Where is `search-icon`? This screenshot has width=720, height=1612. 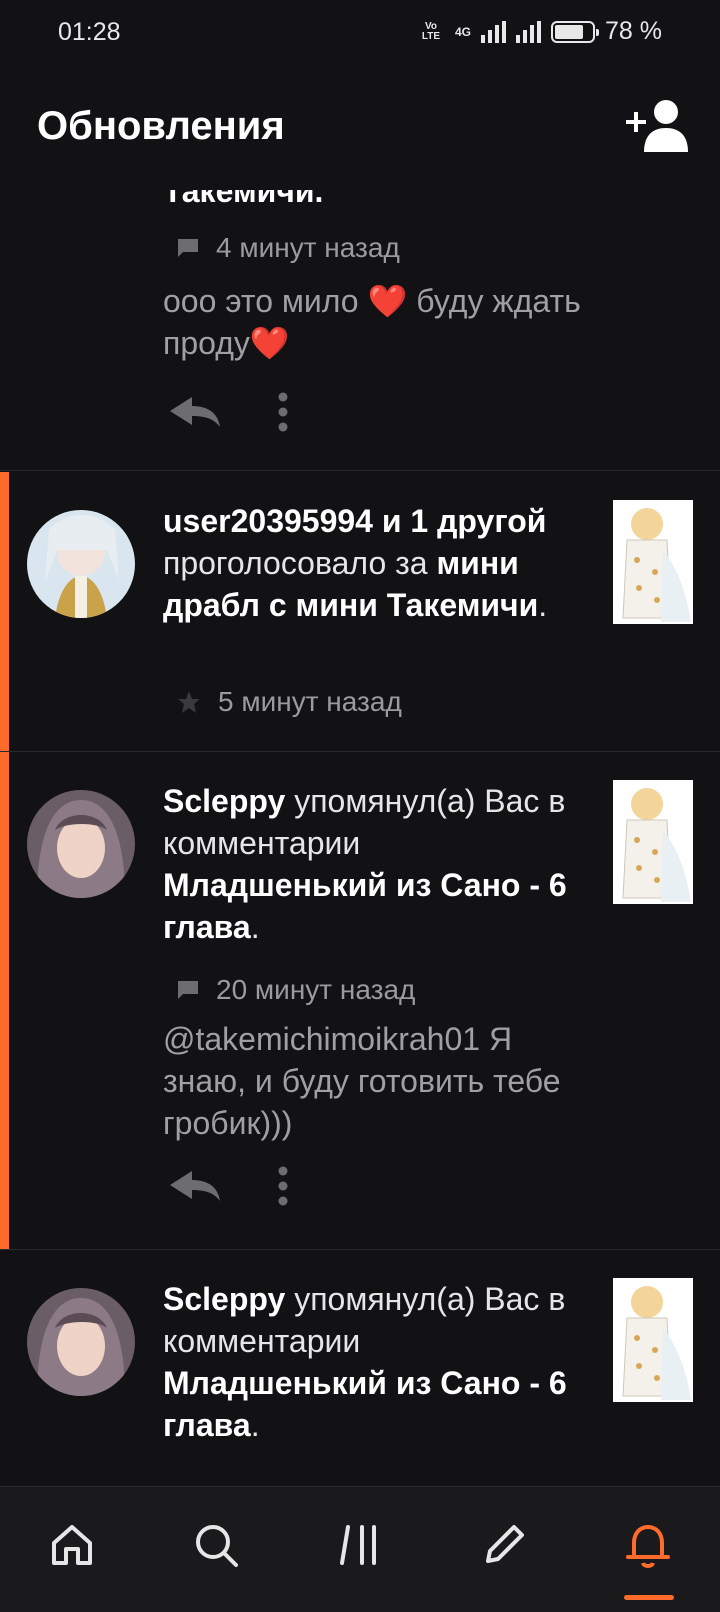
search-icon is located at coordinates (216, 1545).